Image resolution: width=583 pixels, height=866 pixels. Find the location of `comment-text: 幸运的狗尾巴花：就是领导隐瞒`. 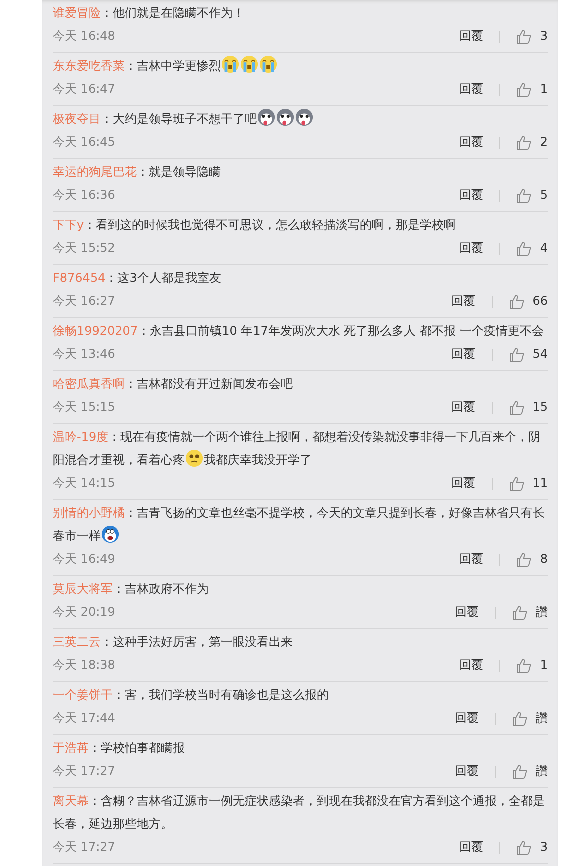

comment-text: 幸运的狗尾巴花：就是领导隐瞒 is located at coordinates (137, 172).